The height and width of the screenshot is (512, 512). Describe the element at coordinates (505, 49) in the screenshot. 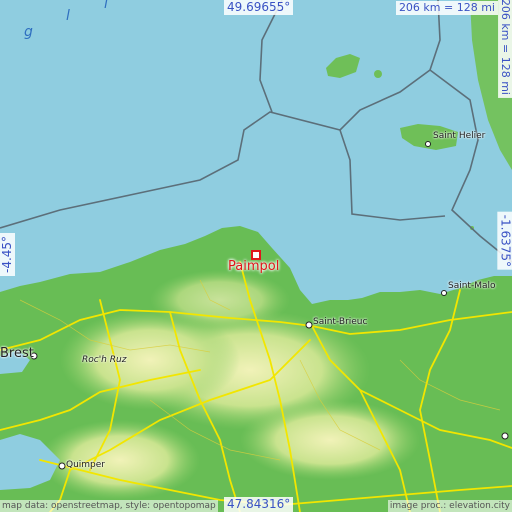

I see `scale-label-vertical: 206 km = 128 mi` at that location.